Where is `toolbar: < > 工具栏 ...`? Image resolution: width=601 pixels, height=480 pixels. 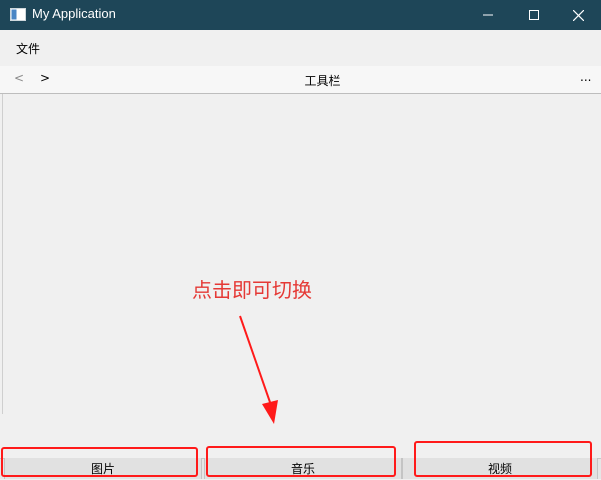
toolbar: < > 工具栏 ... is located at coordinates (300, 80).